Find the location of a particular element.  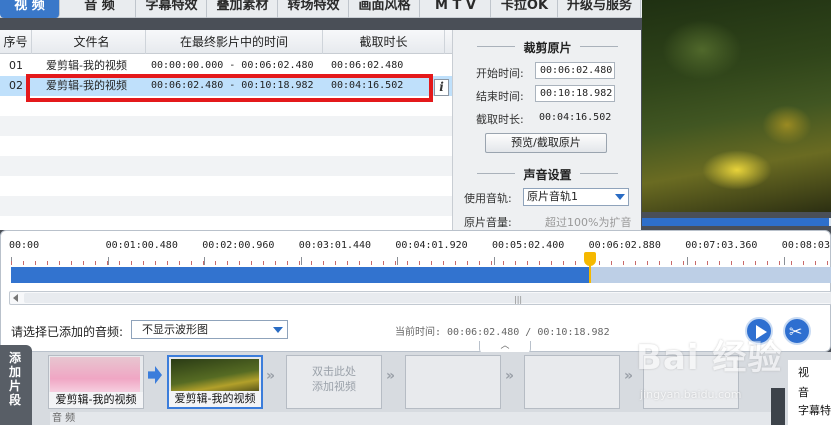

side-list-item: 字幕特 is located at coordinates (814, 410).